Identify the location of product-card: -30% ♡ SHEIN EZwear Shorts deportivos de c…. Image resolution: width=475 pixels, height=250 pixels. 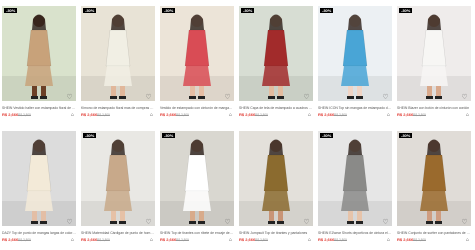
(355, 187).